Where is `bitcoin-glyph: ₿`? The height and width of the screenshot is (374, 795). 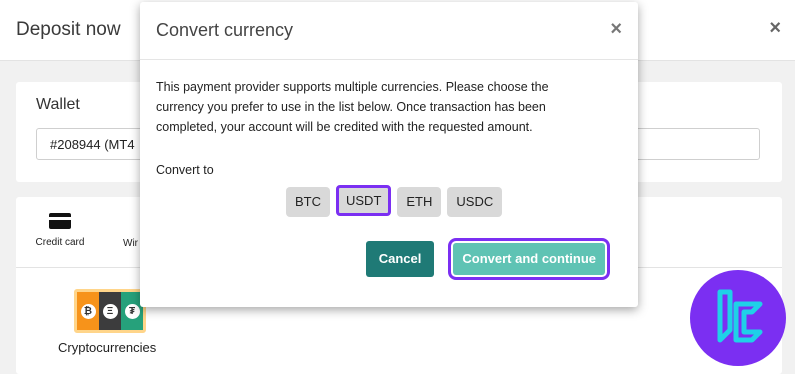
bitcoin-glyph: ₿ is located at coordinates (88, 311).